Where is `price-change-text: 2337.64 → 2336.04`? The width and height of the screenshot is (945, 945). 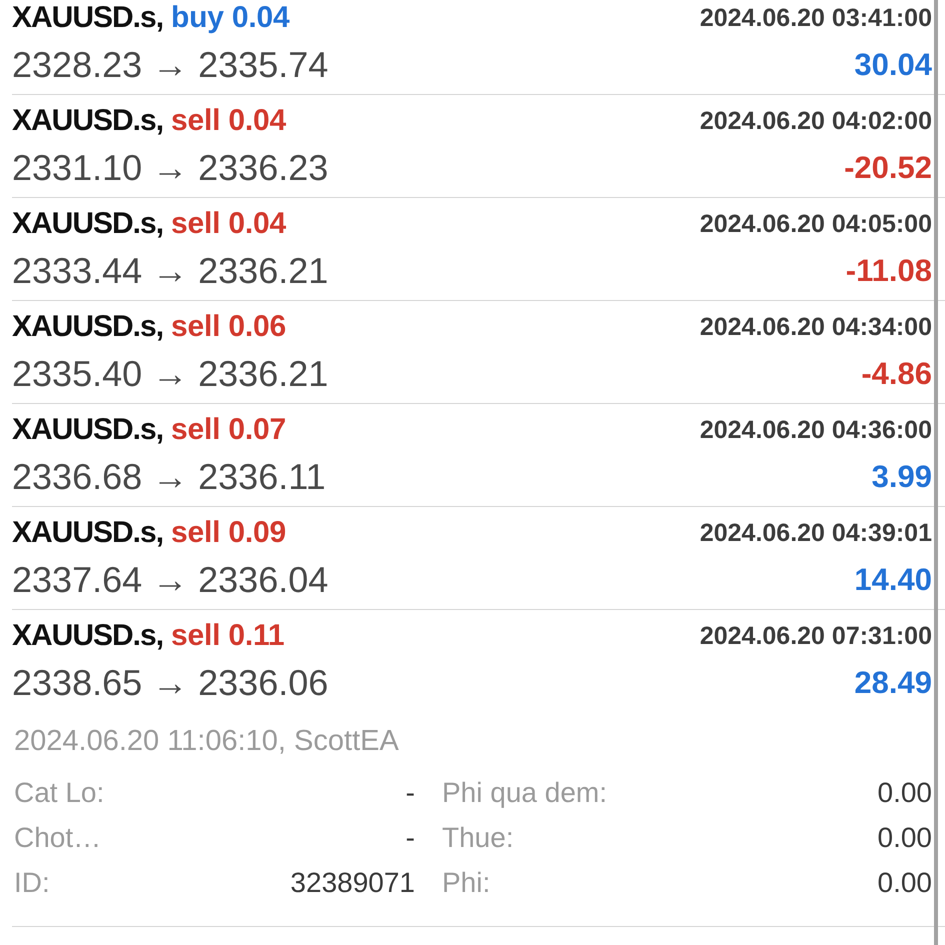 price-change-text: 2337.64 → 2336.04 is located at coordinates (170, 580).